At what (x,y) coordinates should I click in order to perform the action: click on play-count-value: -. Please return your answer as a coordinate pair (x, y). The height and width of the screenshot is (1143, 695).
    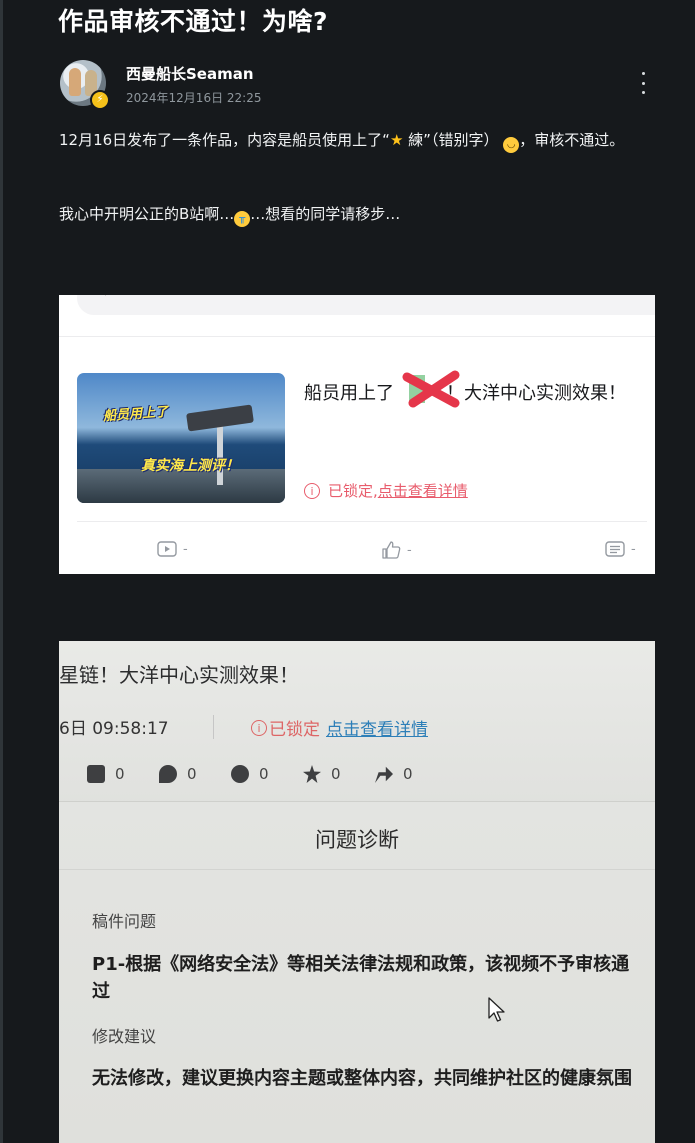
    Looking at the image, I should click on (185, 549).